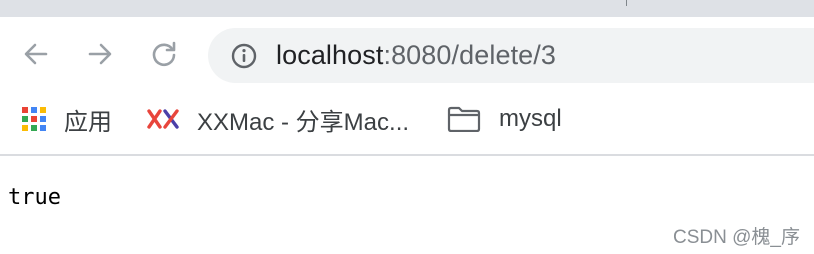 The height and width of the screenshot is (254, 814). Describe the element at coordinates (88, 122) in the screenshot. I see `bookmark-label: 应用` at that location.